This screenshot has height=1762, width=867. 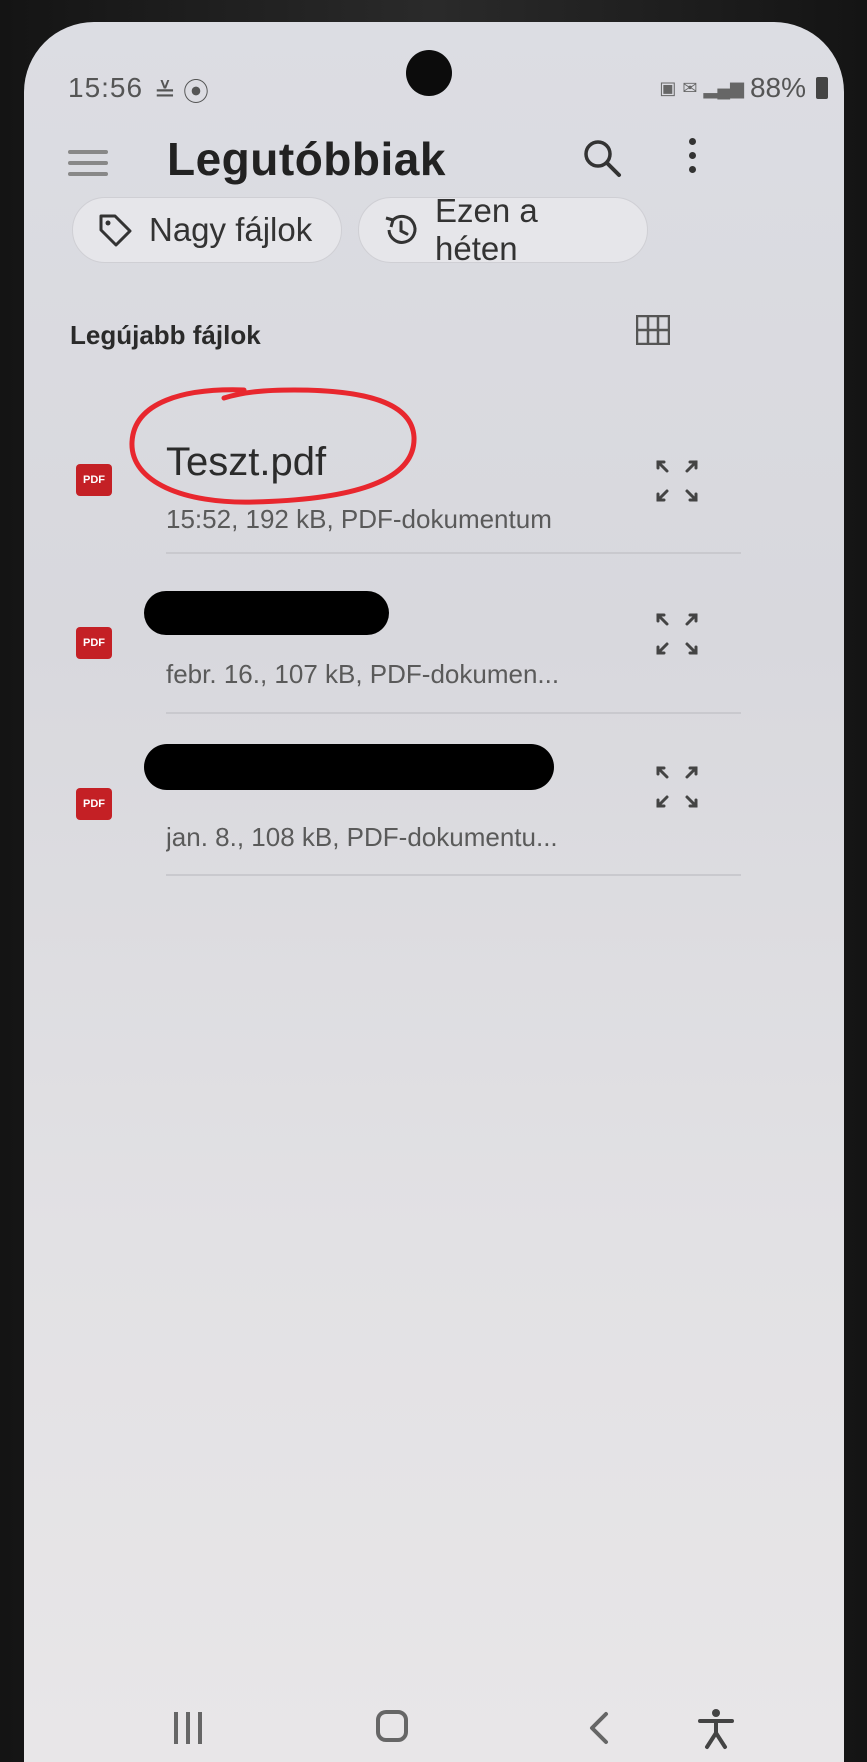 I want to click on back-icon, so click(x=600, y=1728).